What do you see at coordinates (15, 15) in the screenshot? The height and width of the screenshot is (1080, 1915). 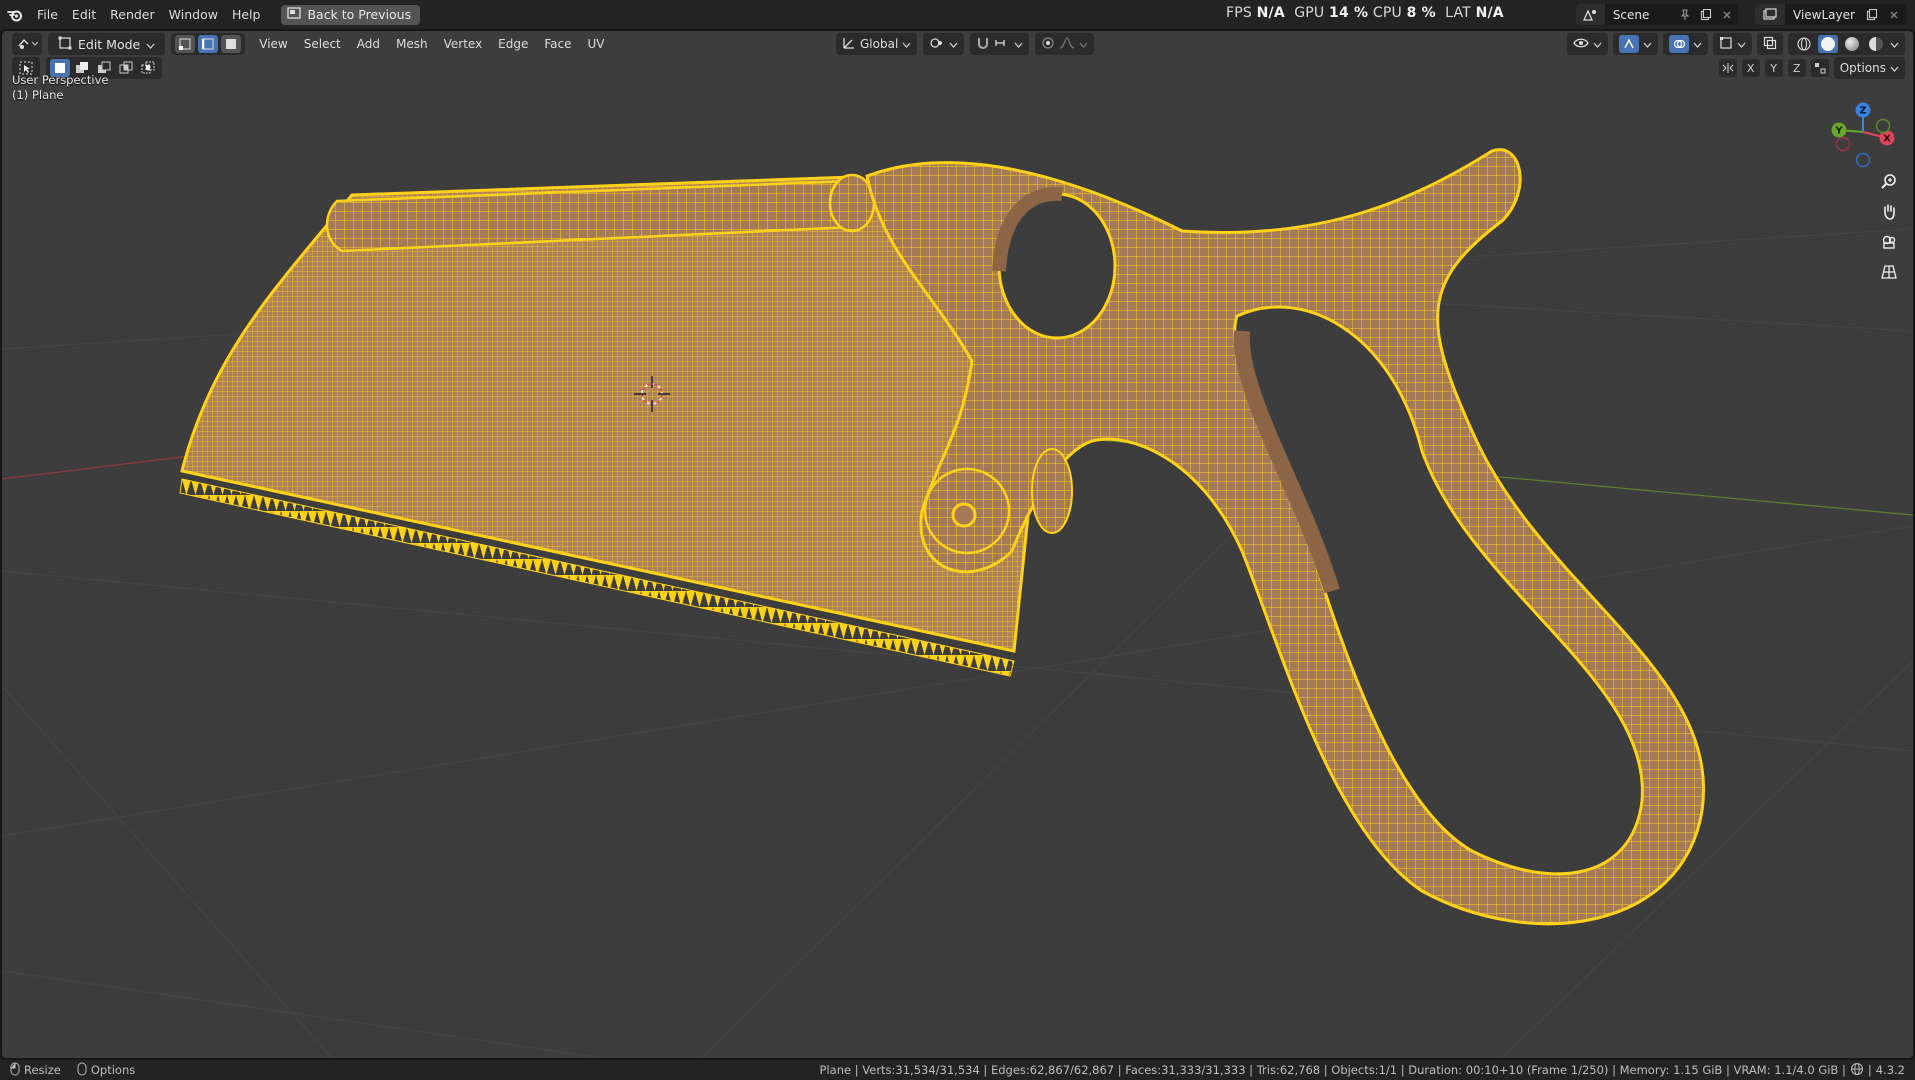 I see `blender-logo-icon` at bounding box center [15, 15].